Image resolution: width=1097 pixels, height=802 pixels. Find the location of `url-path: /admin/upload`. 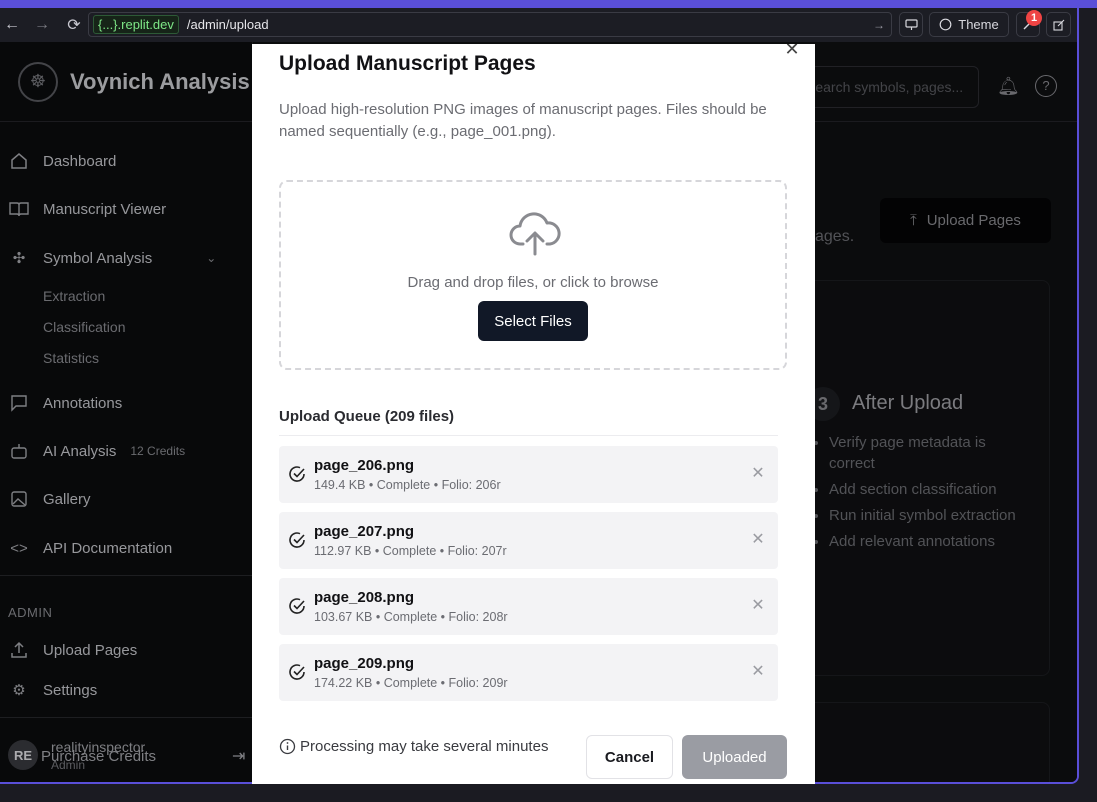

url-path: /admin/upload is located at coordinates (227, 24).